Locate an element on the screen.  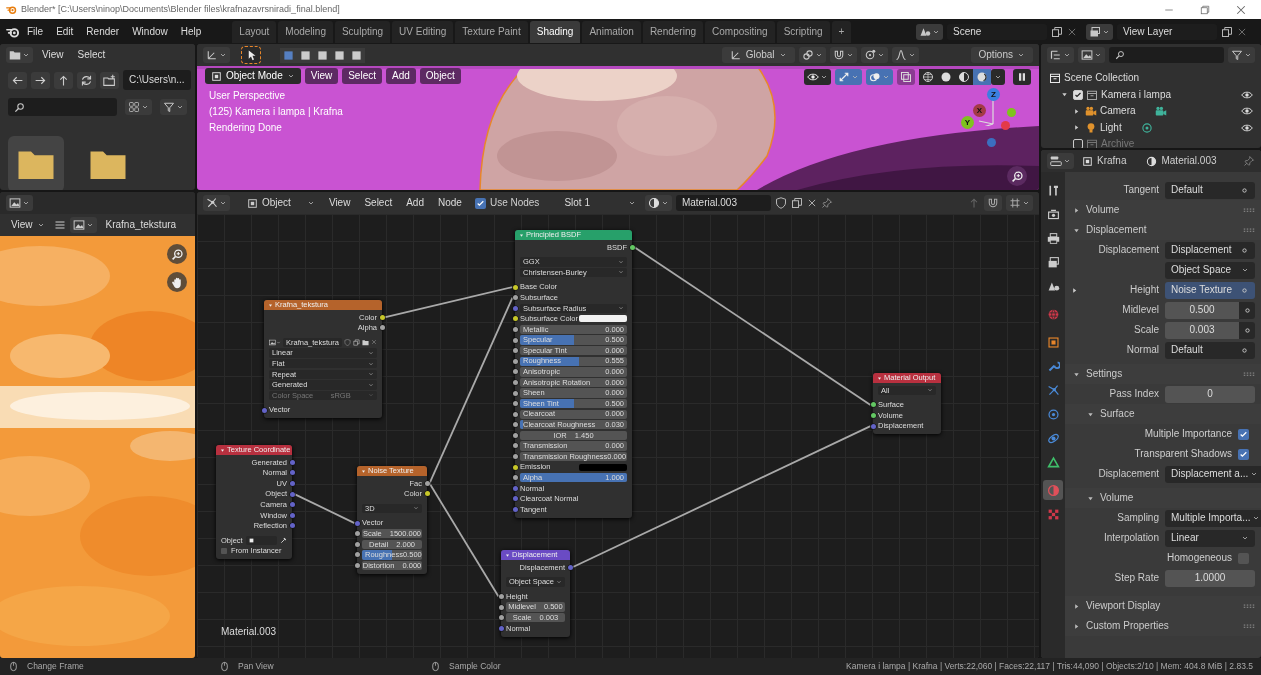
field-label: Pass Index is located at coordinates (1133, 394).